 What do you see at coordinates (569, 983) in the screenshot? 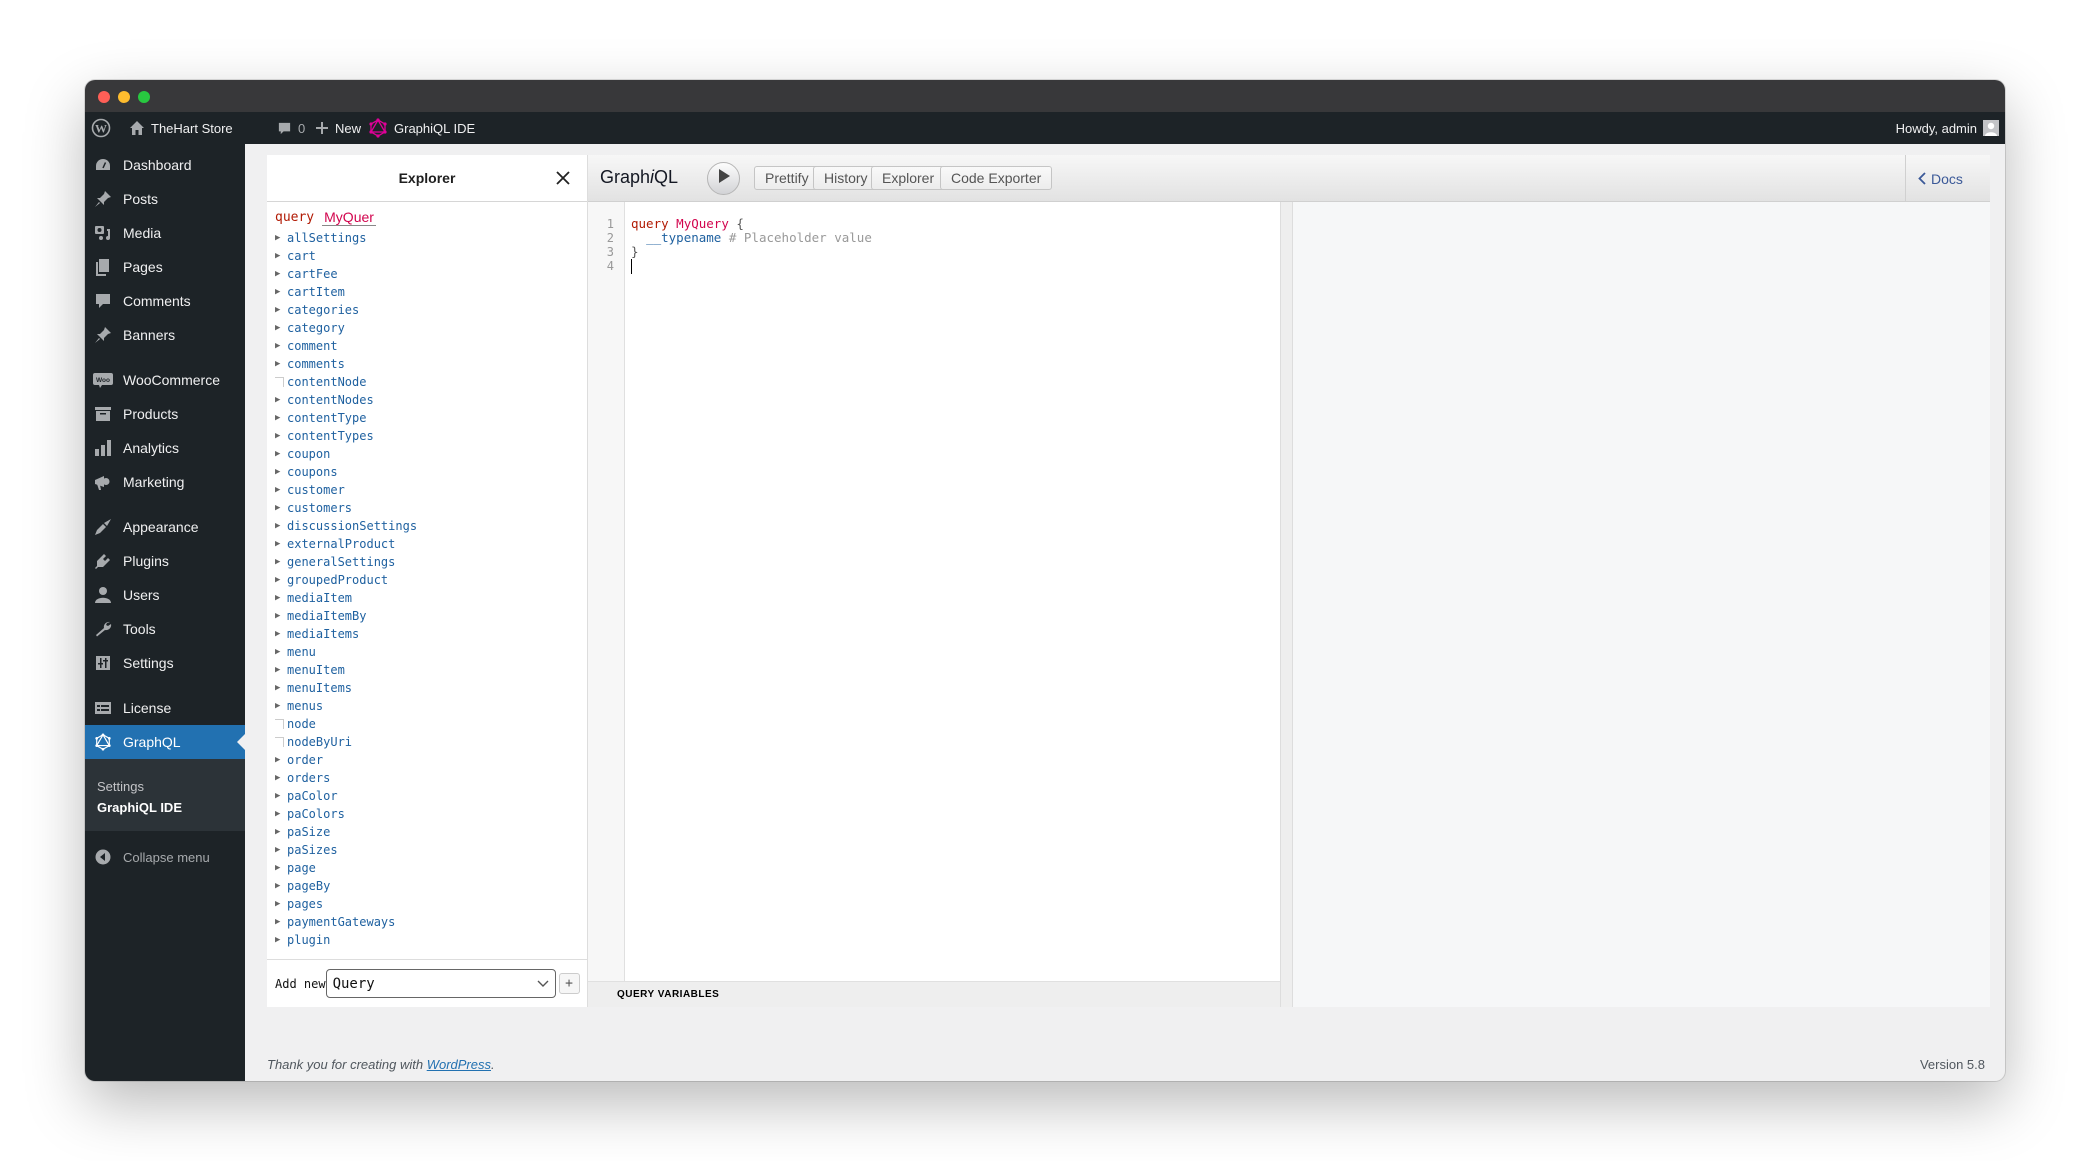
I see `add-operation-button: +` at bounding box center [569, 983].